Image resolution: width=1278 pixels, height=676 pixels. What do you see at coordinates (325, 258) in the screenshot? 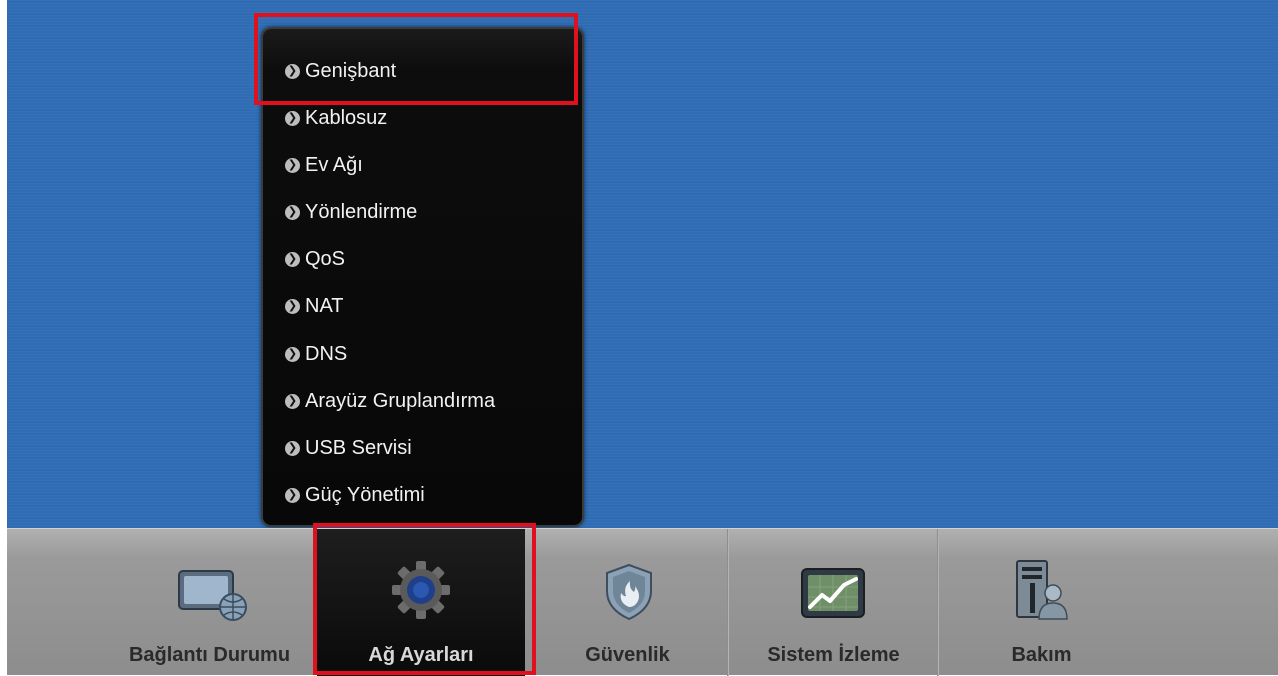
I see `menu-item-label: QoS` at bounding box center [325, 258].